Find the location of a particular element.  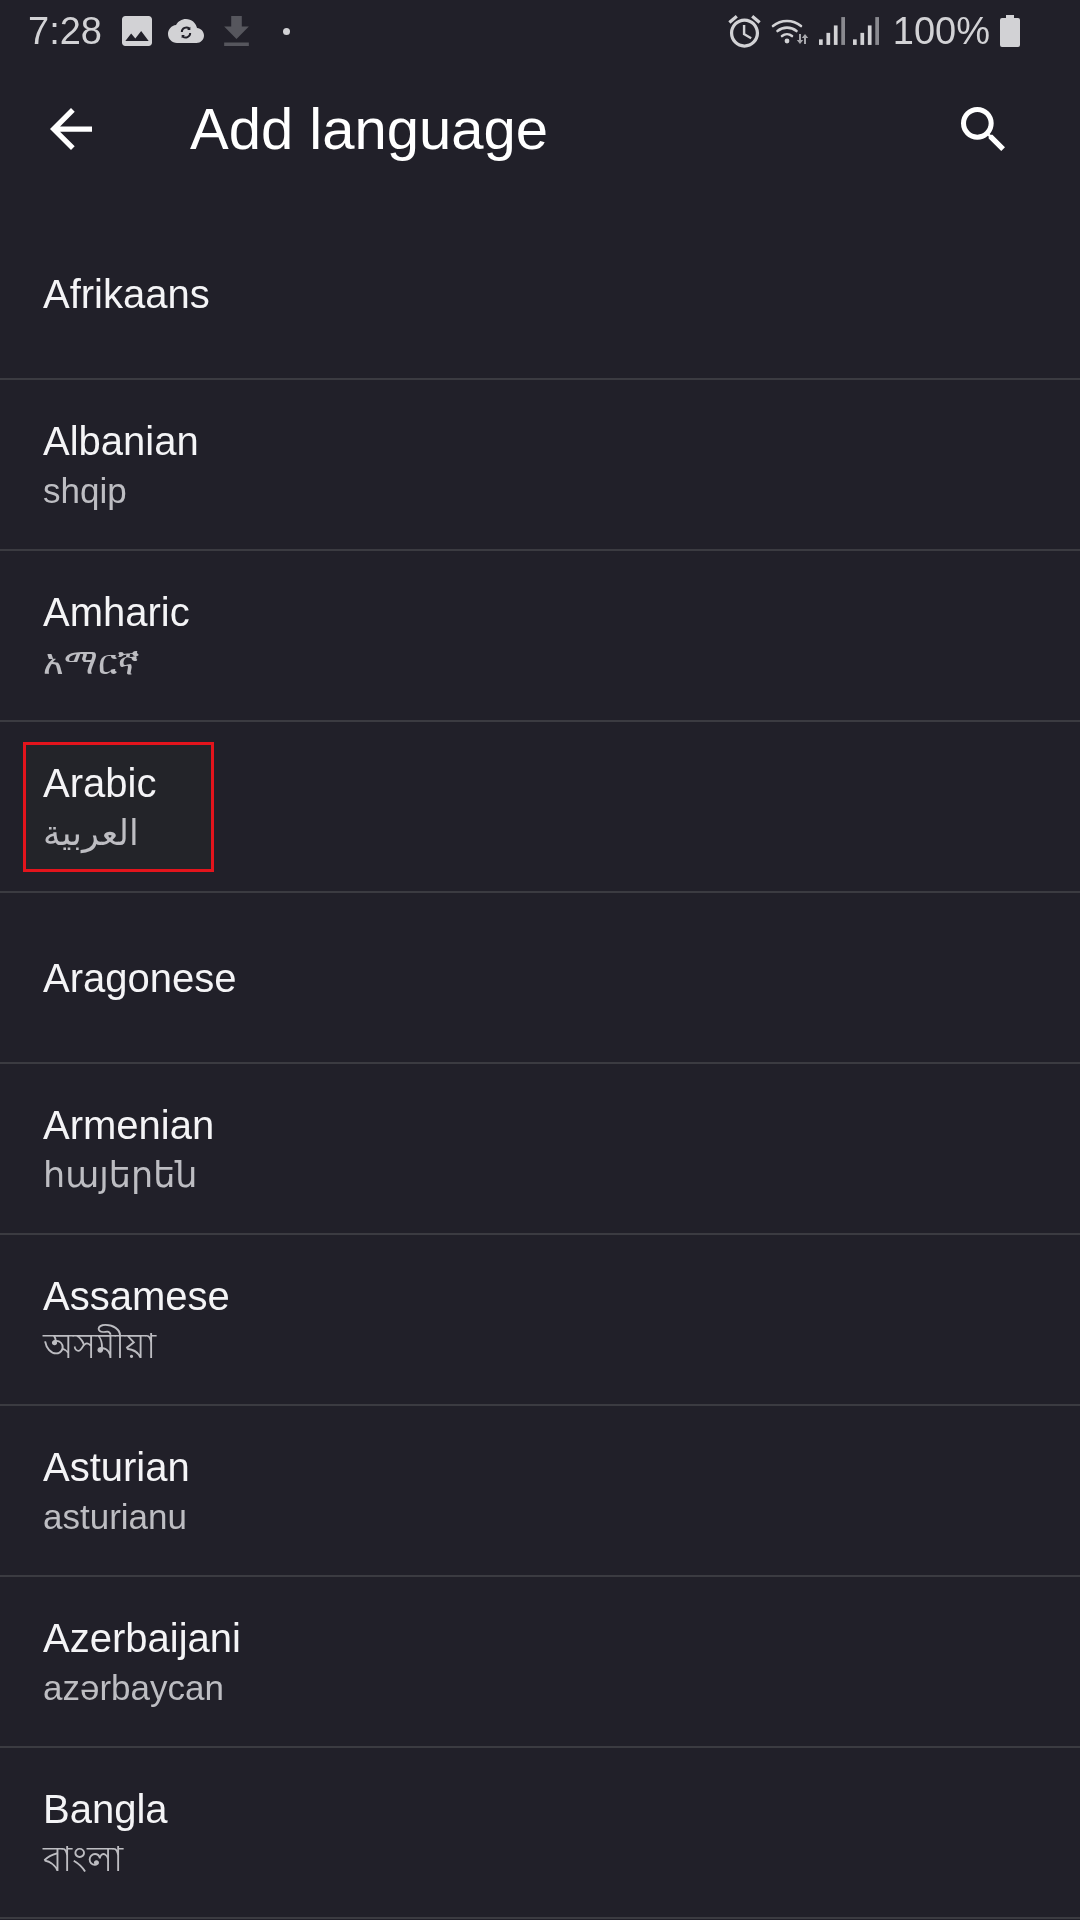

dot-icon is located at coordinates (286, 31).